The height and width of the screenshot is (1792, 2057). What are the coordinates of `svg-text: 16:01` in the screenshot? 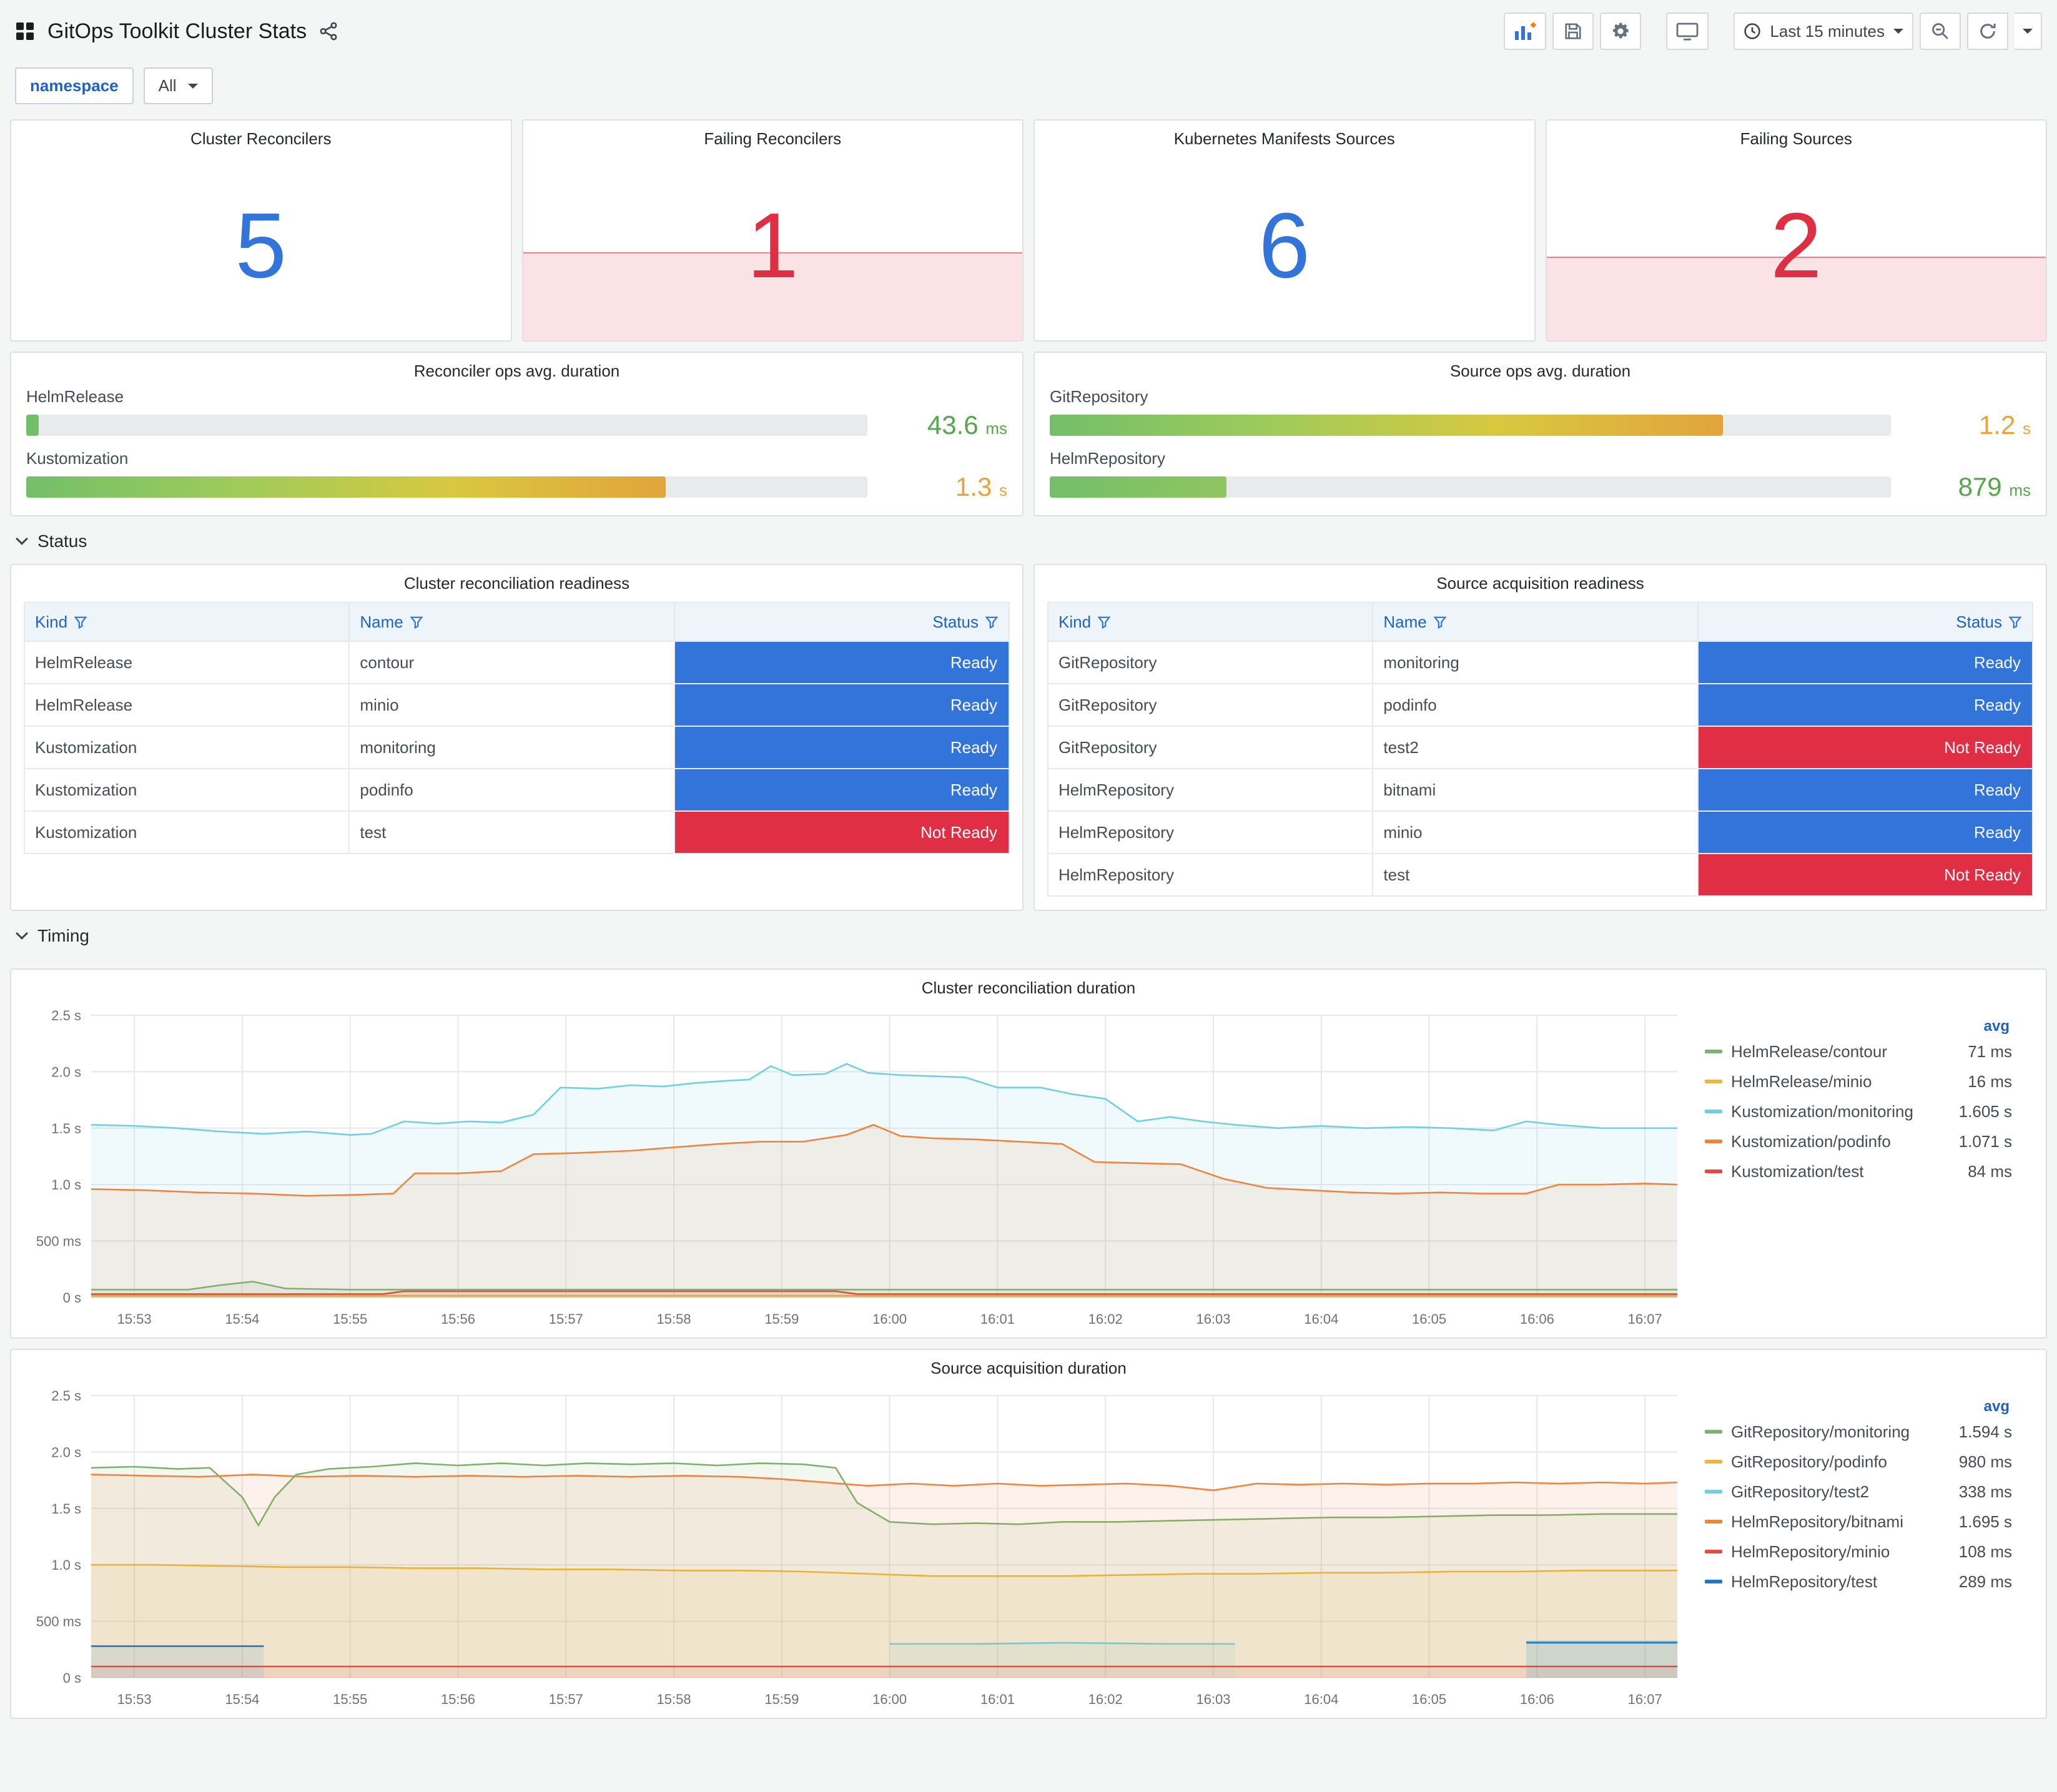 It's located at (998, 1699).